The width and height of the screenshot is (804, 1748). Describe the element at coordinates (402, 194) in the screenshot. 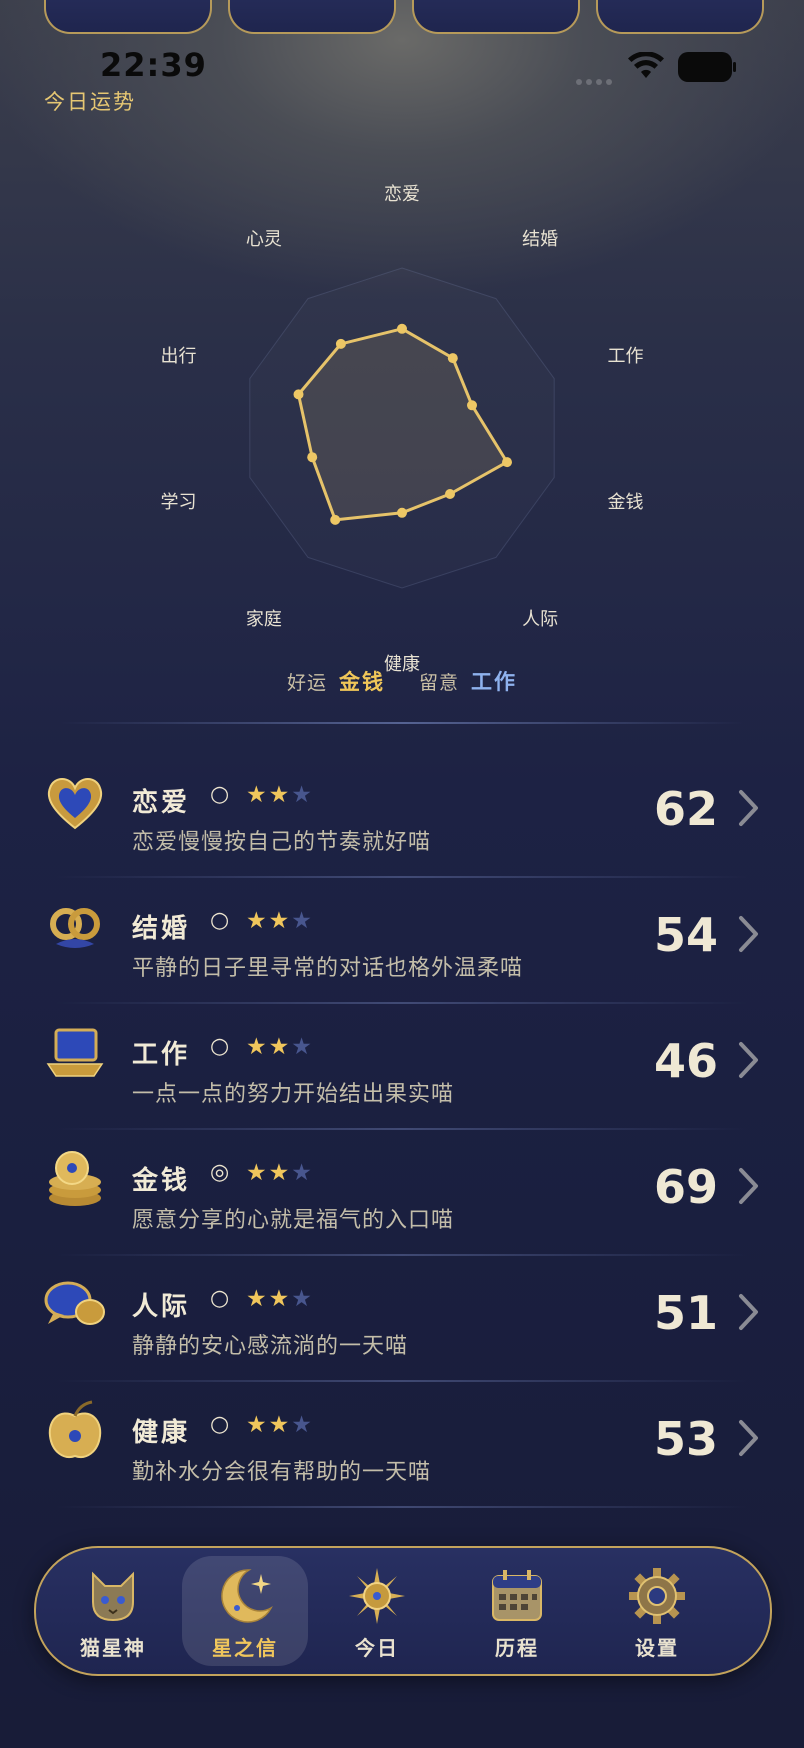

I see `radar-axis-label: 恋爱` at that location.